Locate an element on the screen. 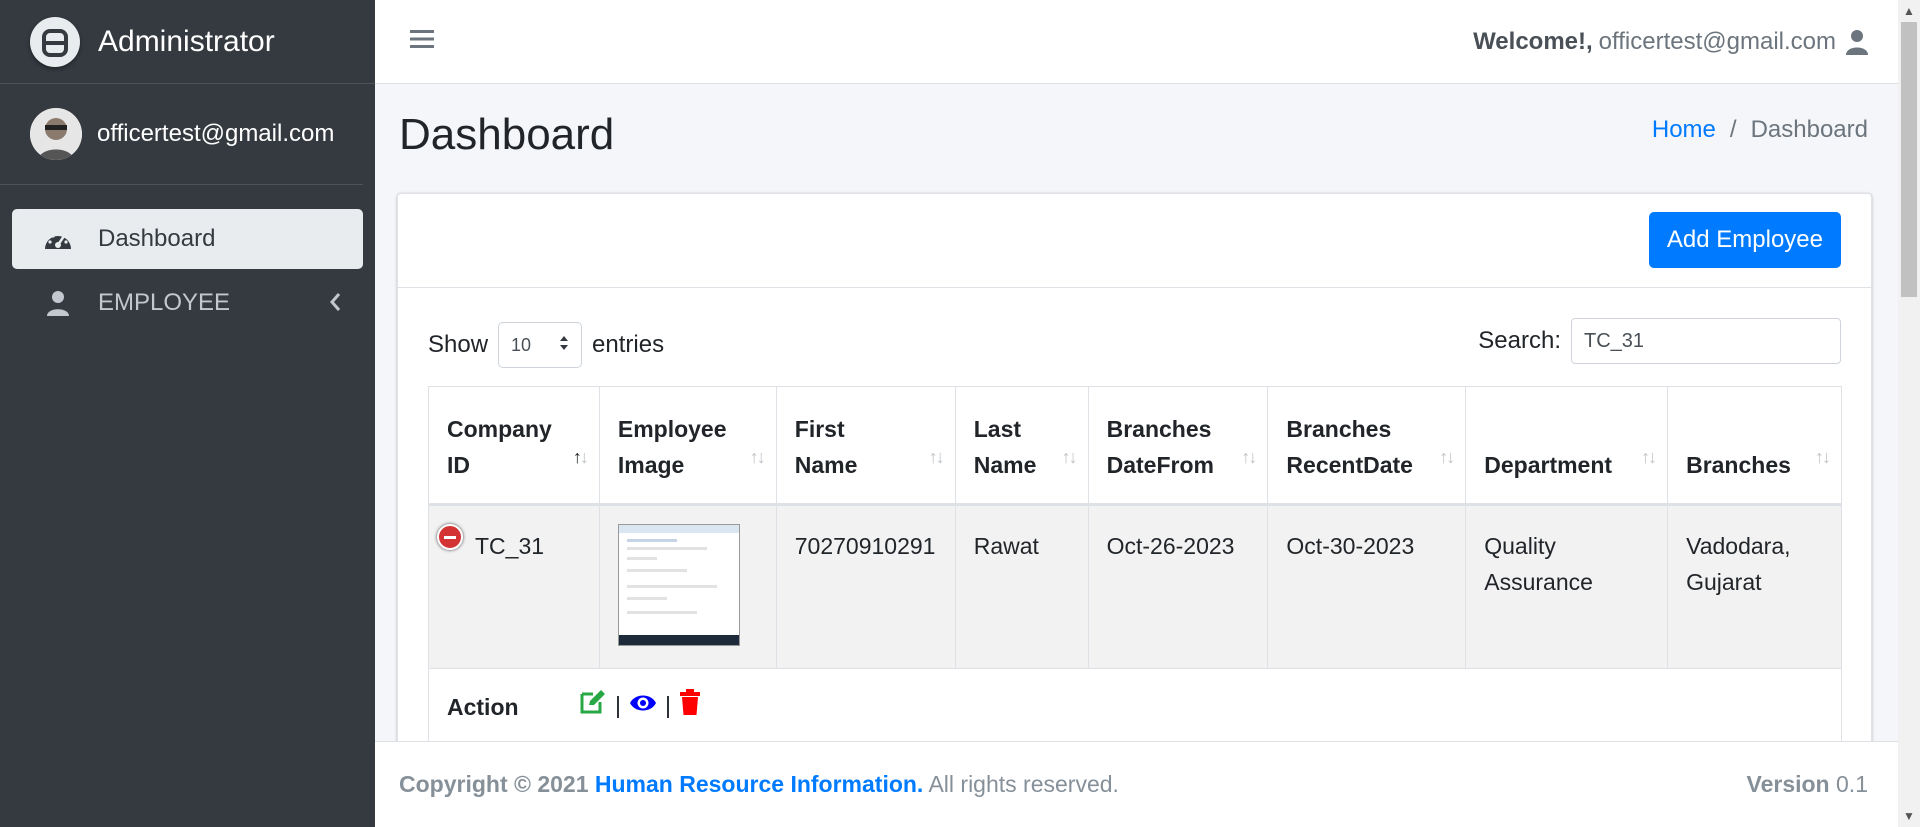 The height and width of the screenshot is (827, 1920). welcome-email: officertest@gmail.com is located at coordinates (1717, 41).